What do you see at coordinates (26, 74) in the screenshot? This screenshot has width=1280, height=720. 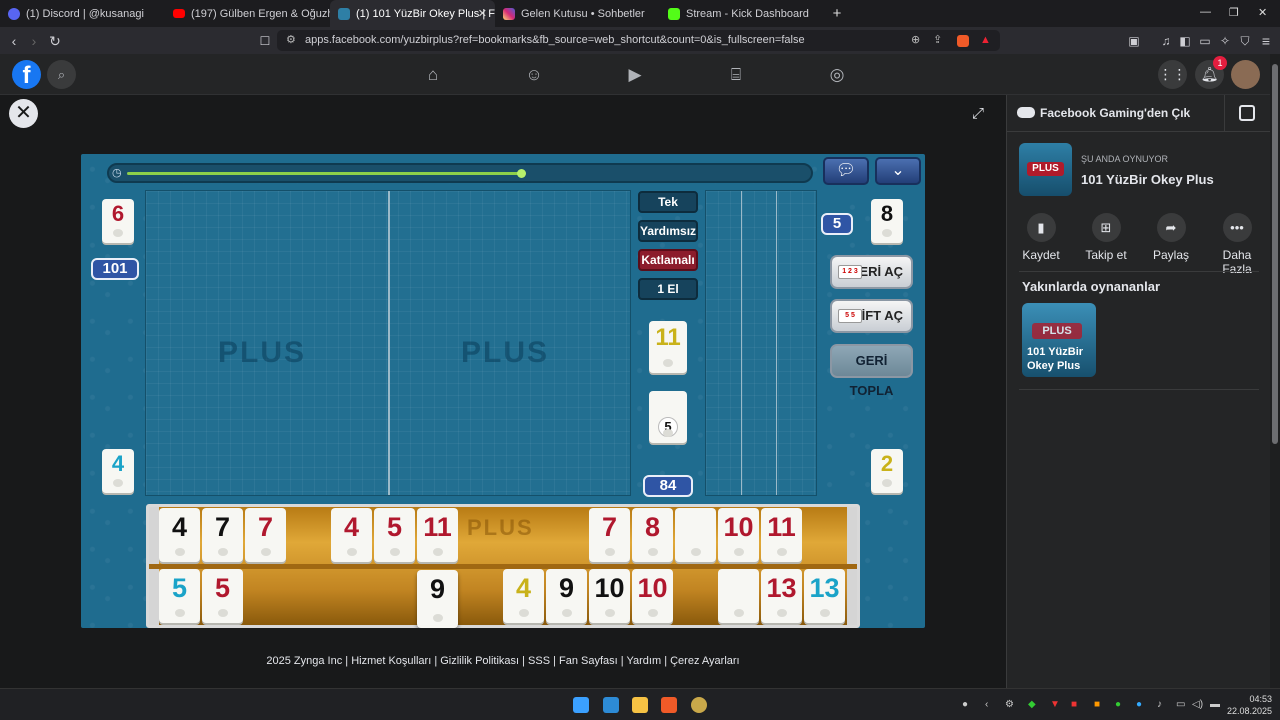 I see `facebook-logo: f` at bounding box center [26, 74].